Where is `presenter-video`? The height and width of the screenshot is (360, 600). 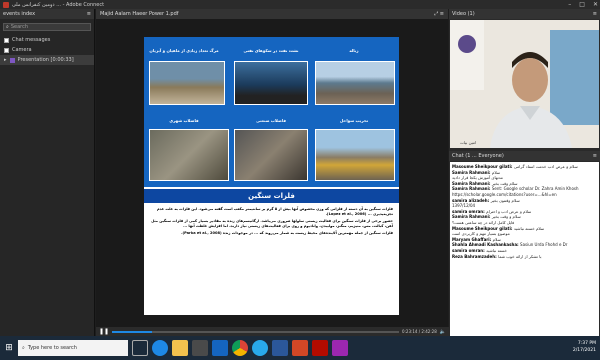
presenter-video is located at coordinates (524, 84).